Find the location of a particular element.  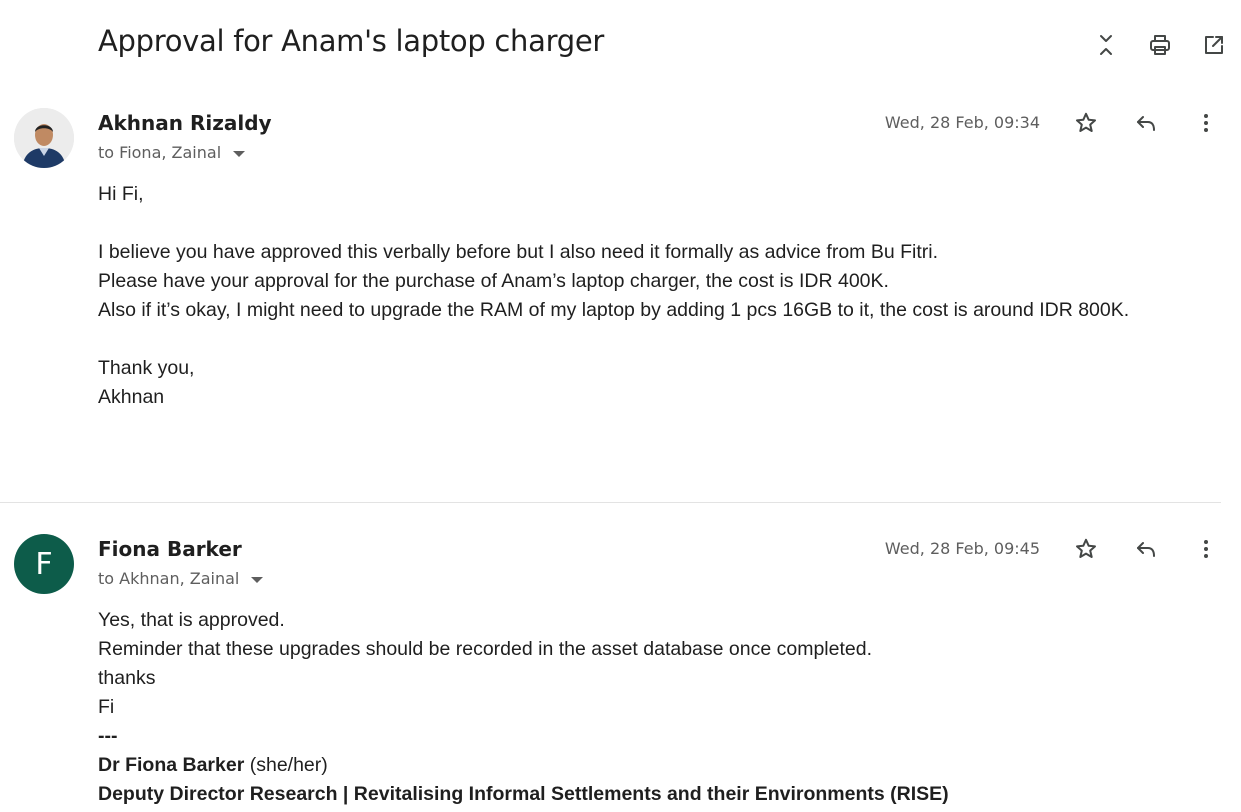

open-in-new-window-icon is located at coordinates (1214, 45).